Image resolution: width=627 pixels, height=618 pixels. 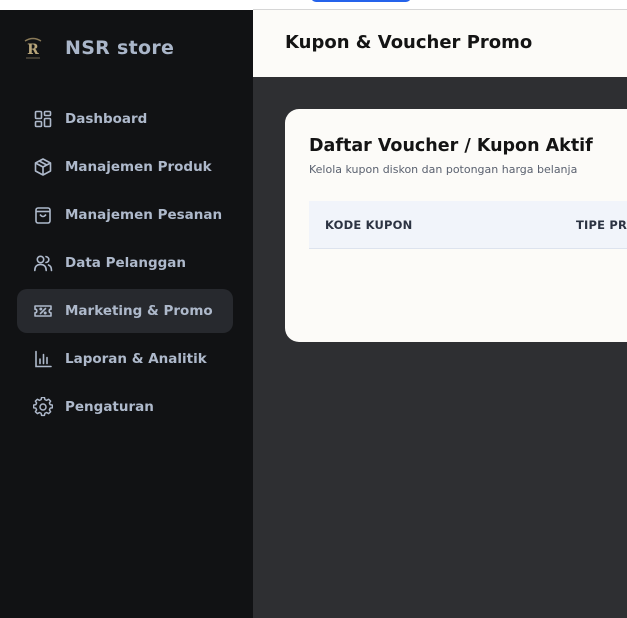 I want to click on box-icon, so click(x=43, y=167).